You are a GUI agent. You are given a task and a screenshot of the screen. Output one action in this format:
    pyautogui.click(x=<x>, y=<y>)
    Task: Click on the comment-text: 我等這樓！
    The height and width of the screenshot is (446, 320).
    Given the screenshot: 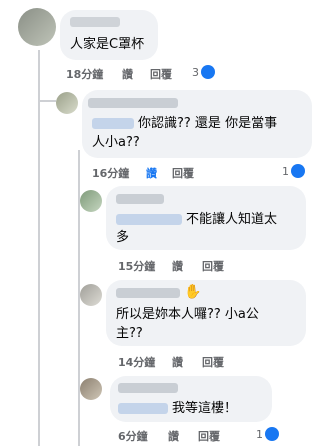 What is the action you would take?
    pyautogui.click(x=205, y=408)
    